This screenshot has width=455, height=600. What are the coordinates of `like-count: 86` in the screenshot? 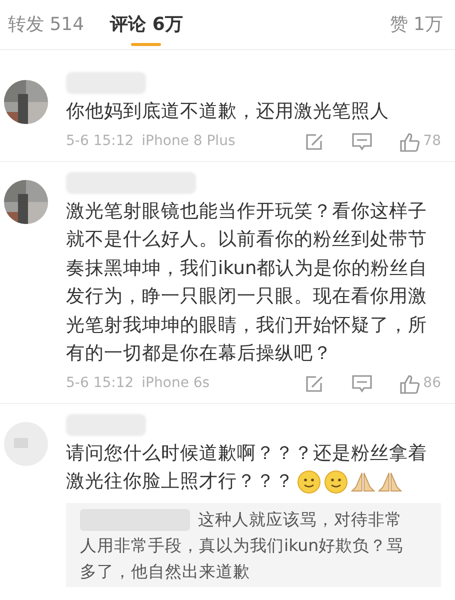 It's located at (432, 383).